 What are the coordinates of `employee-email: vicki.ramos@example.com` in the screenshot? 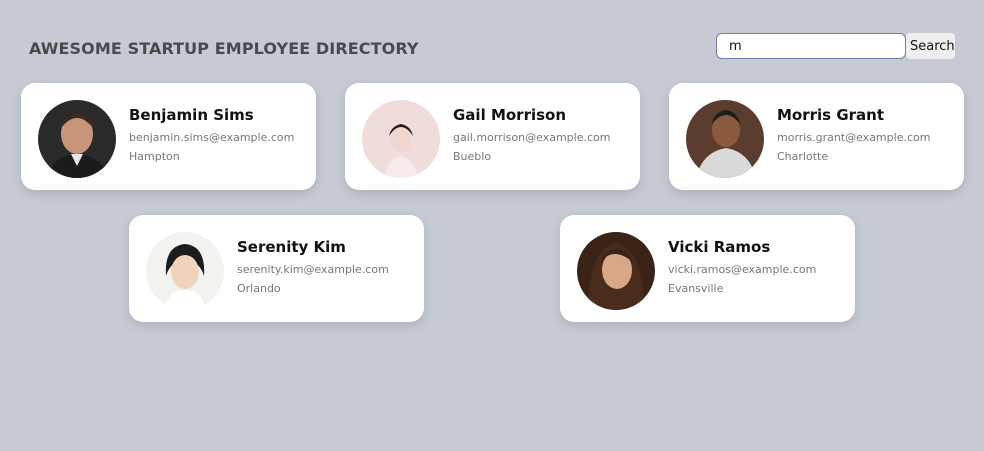 It's located at (742, 269).